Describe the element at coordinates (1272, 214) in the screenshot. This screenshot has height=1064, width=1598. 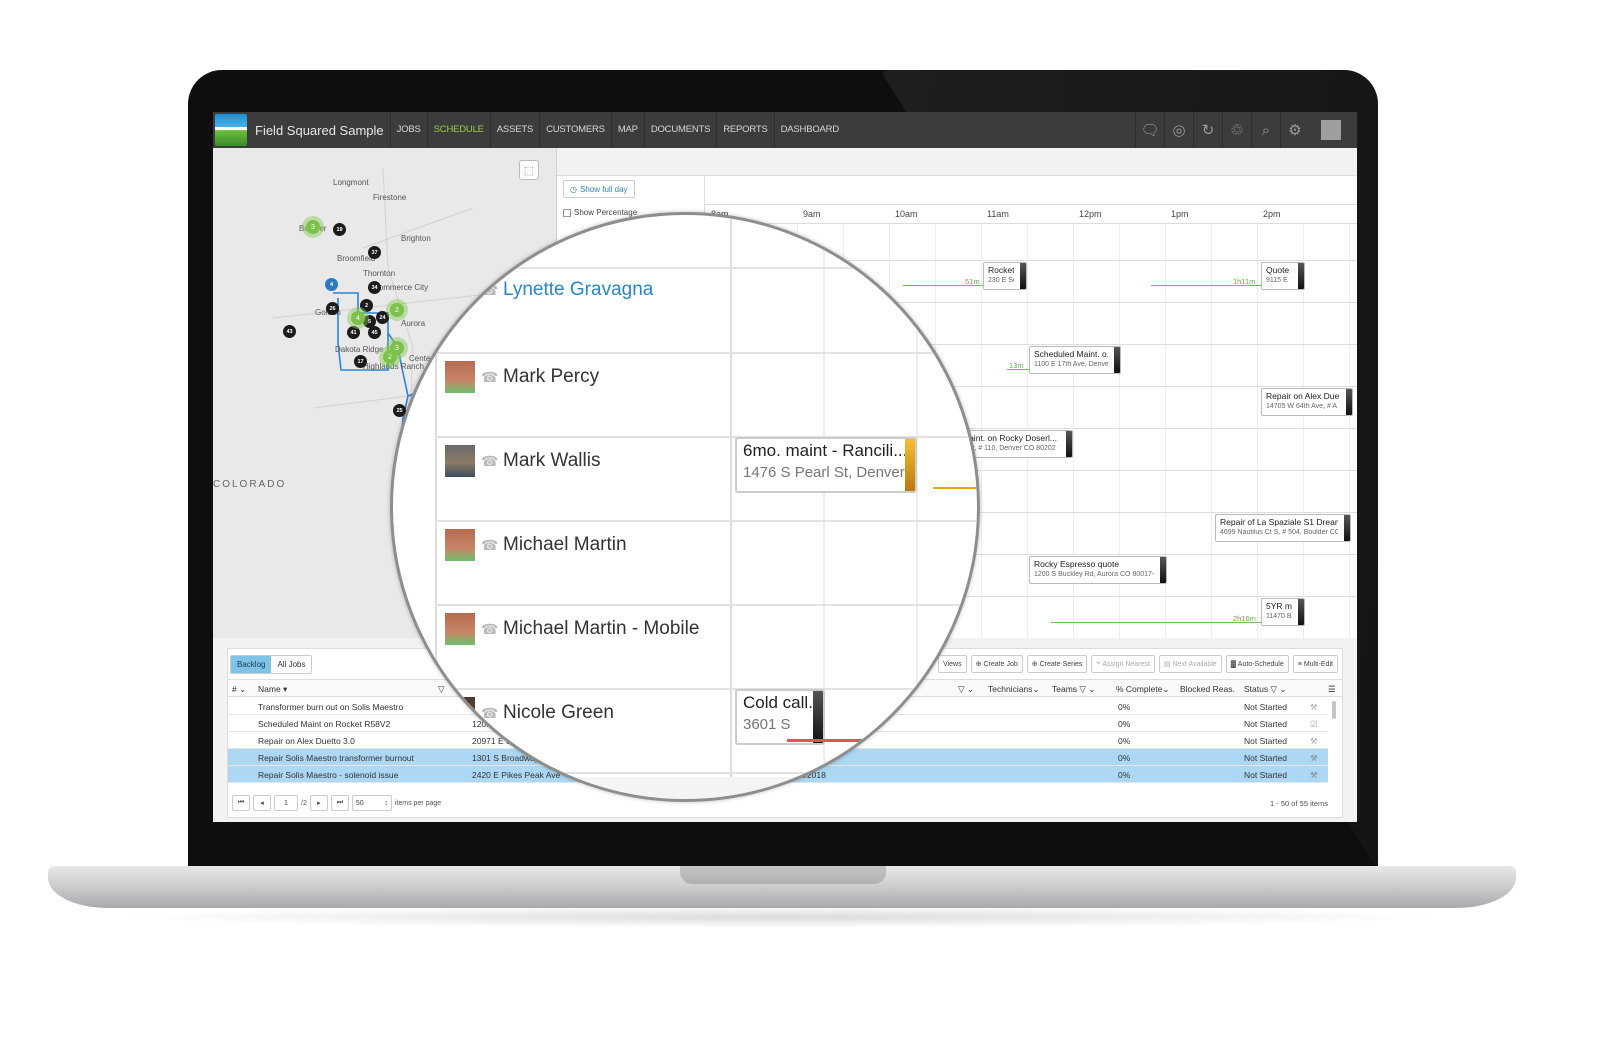
I see `hour-label: 2pm` at that location.